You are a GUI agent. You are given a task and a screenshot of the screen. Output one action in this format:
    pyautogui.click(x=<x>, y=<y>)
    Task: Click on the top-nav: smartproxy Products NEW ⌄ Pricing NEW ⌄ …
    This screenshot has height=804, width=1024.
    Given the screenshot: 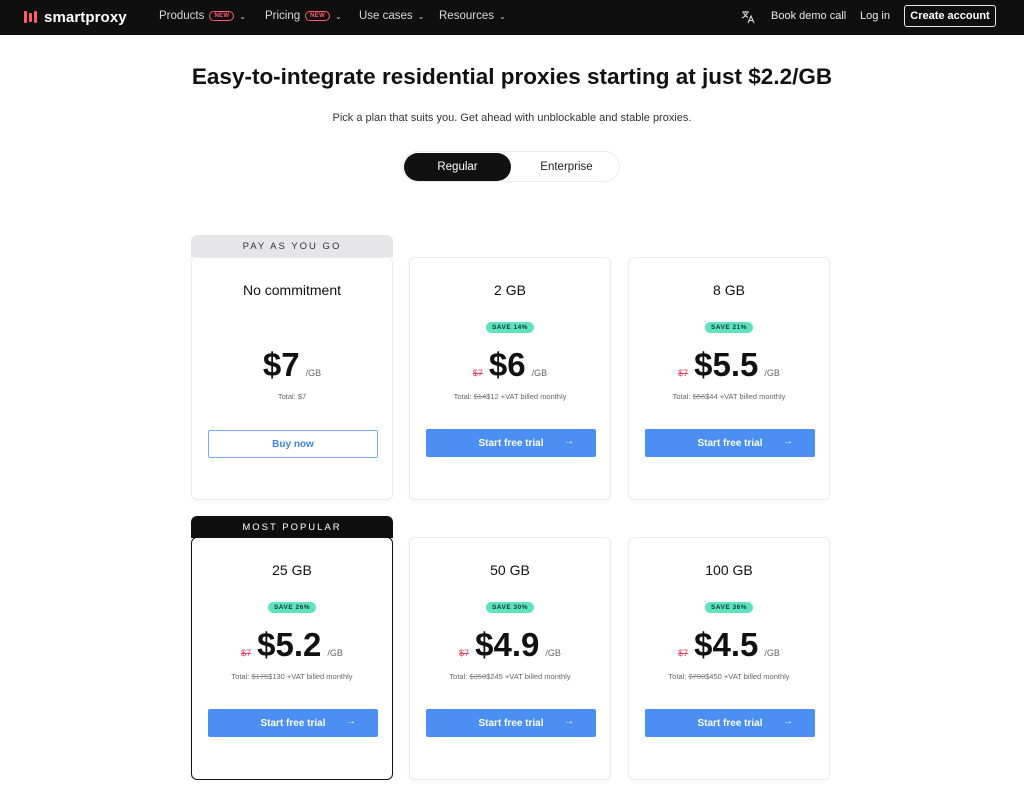 What is the action you would take?
    pyautogui.click(x=512, y=17)
    